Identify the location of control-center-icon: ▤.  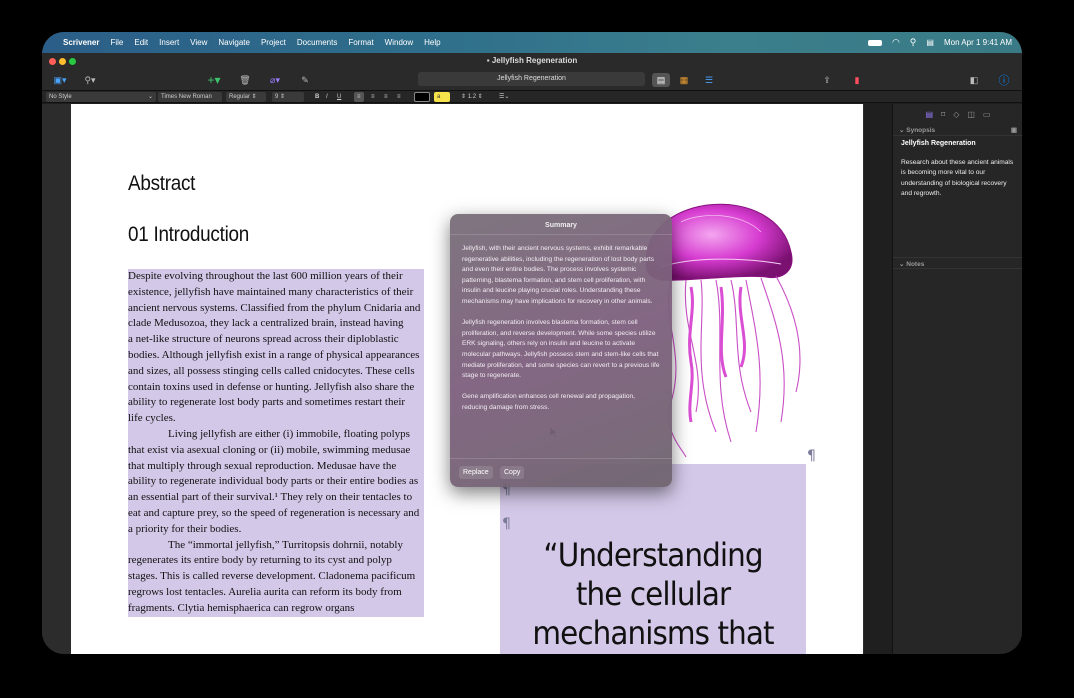
(930, 42).